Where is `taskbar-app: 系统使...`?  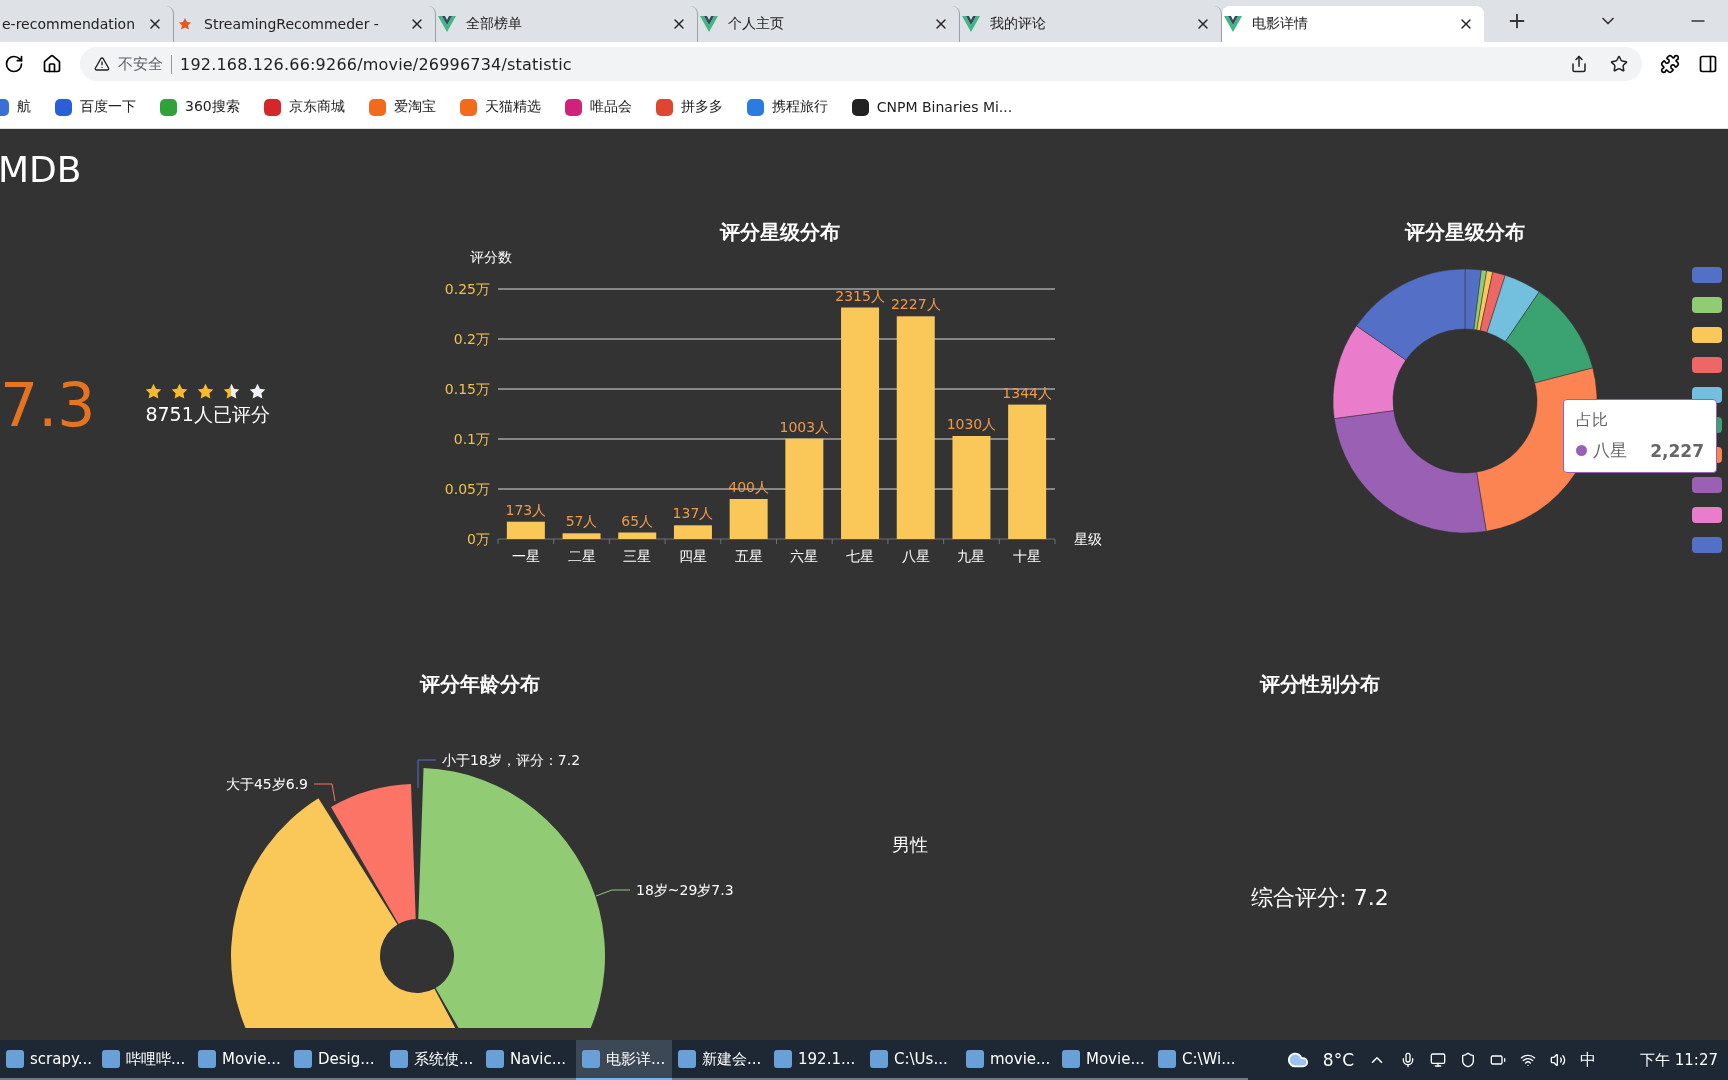
taskbar-app: 系统使... is located at coordinates (432, 1060).